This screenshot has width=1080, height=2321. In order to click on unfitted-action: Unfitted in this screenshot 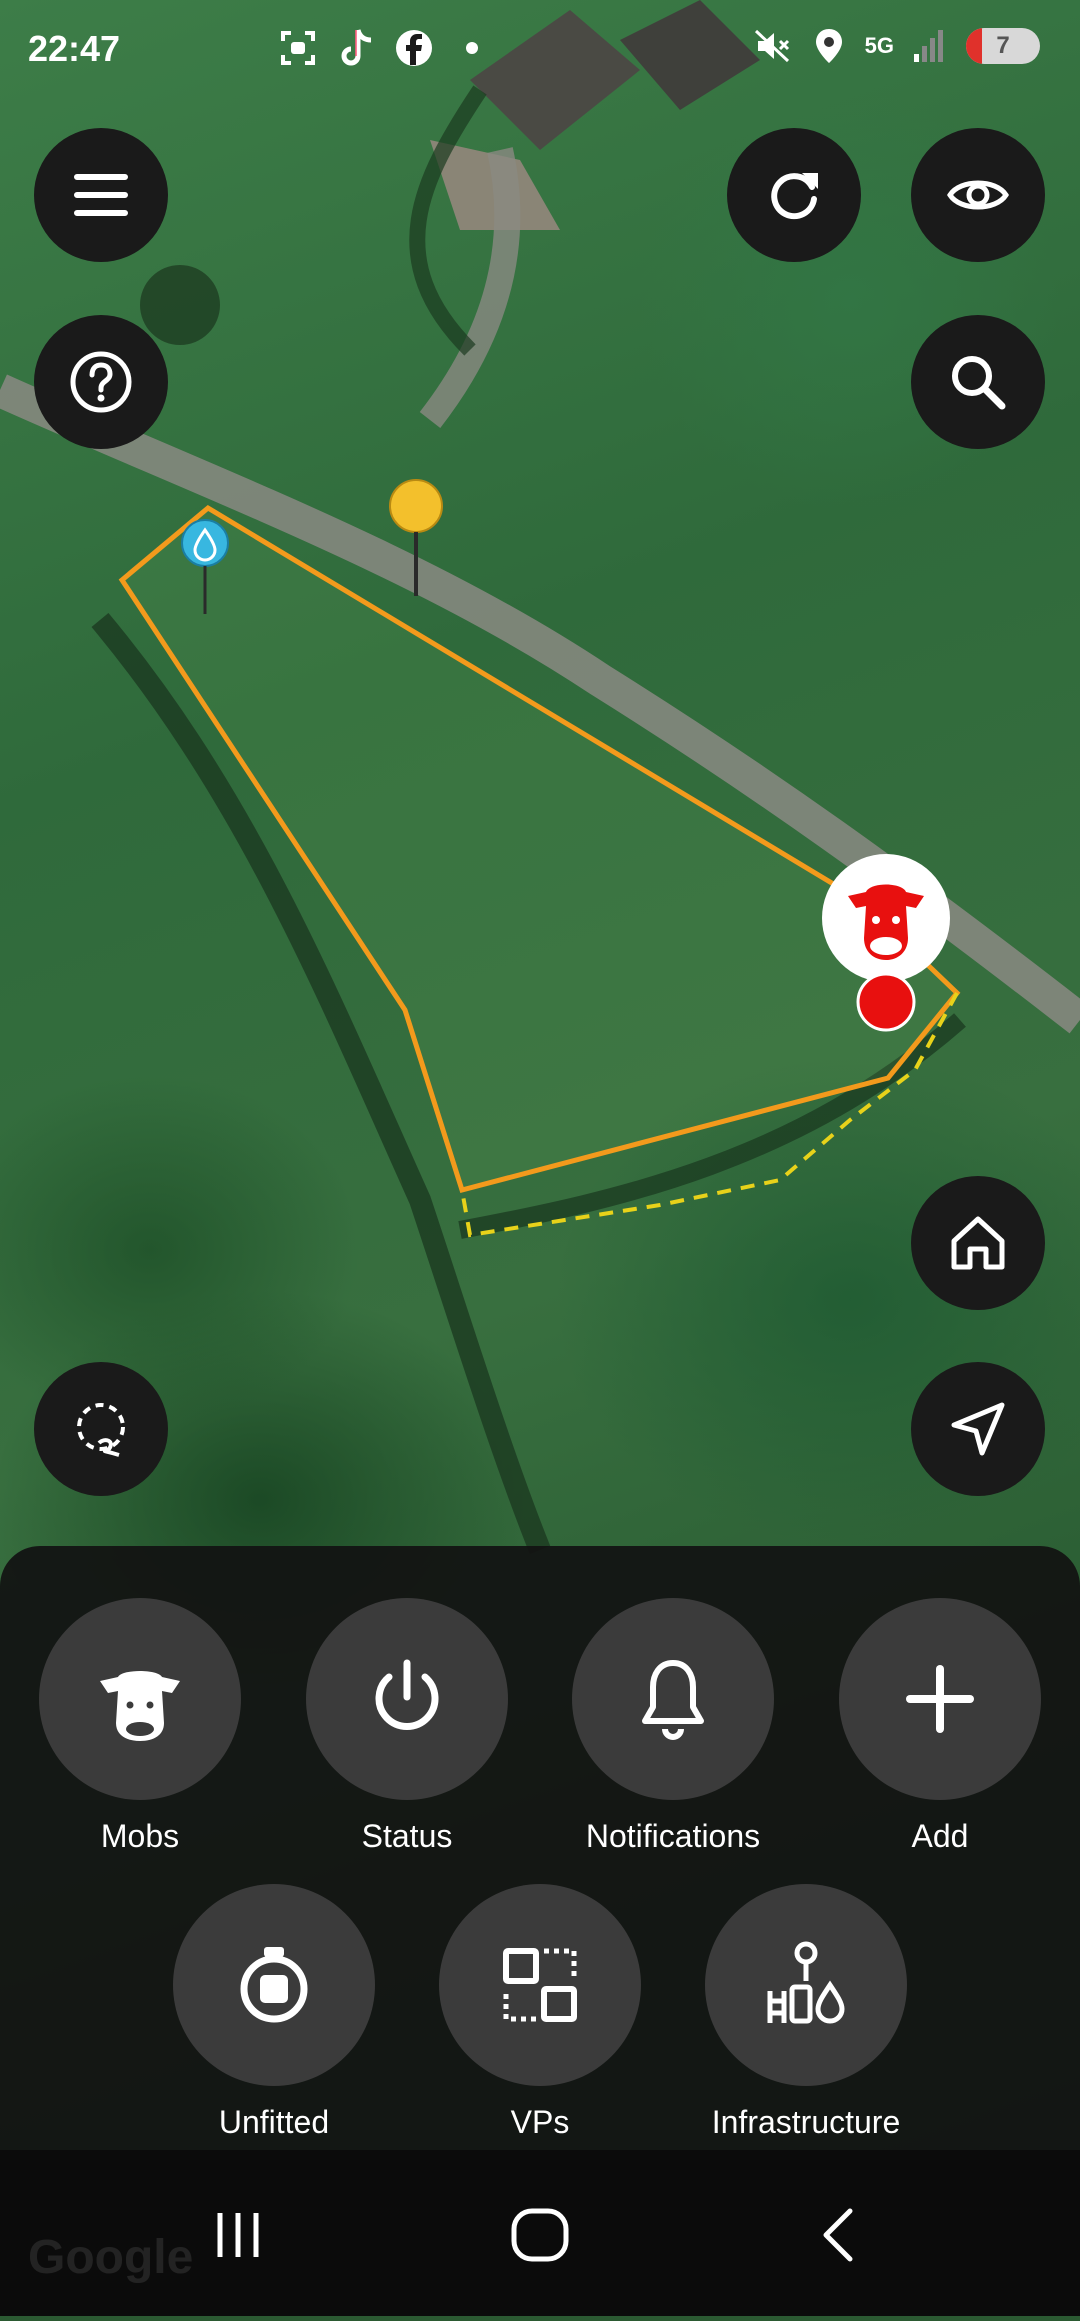, I will do `click(274, 2012)`.